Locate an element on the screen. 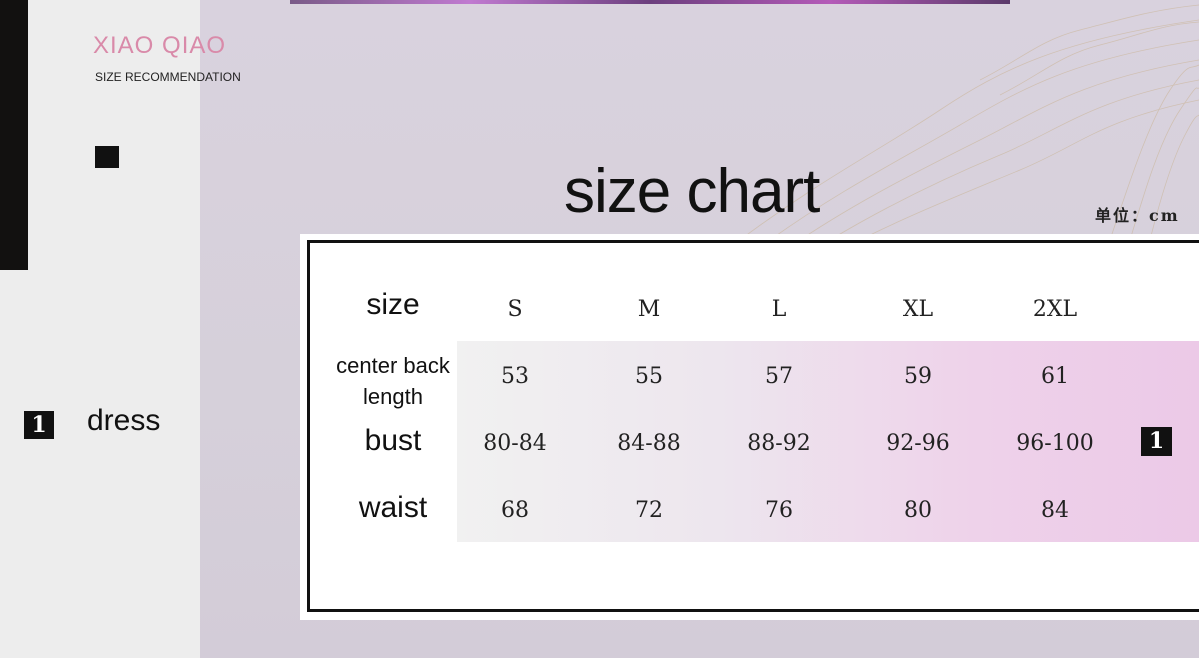  table-cell: 59 is located at coordinates (918, 376).